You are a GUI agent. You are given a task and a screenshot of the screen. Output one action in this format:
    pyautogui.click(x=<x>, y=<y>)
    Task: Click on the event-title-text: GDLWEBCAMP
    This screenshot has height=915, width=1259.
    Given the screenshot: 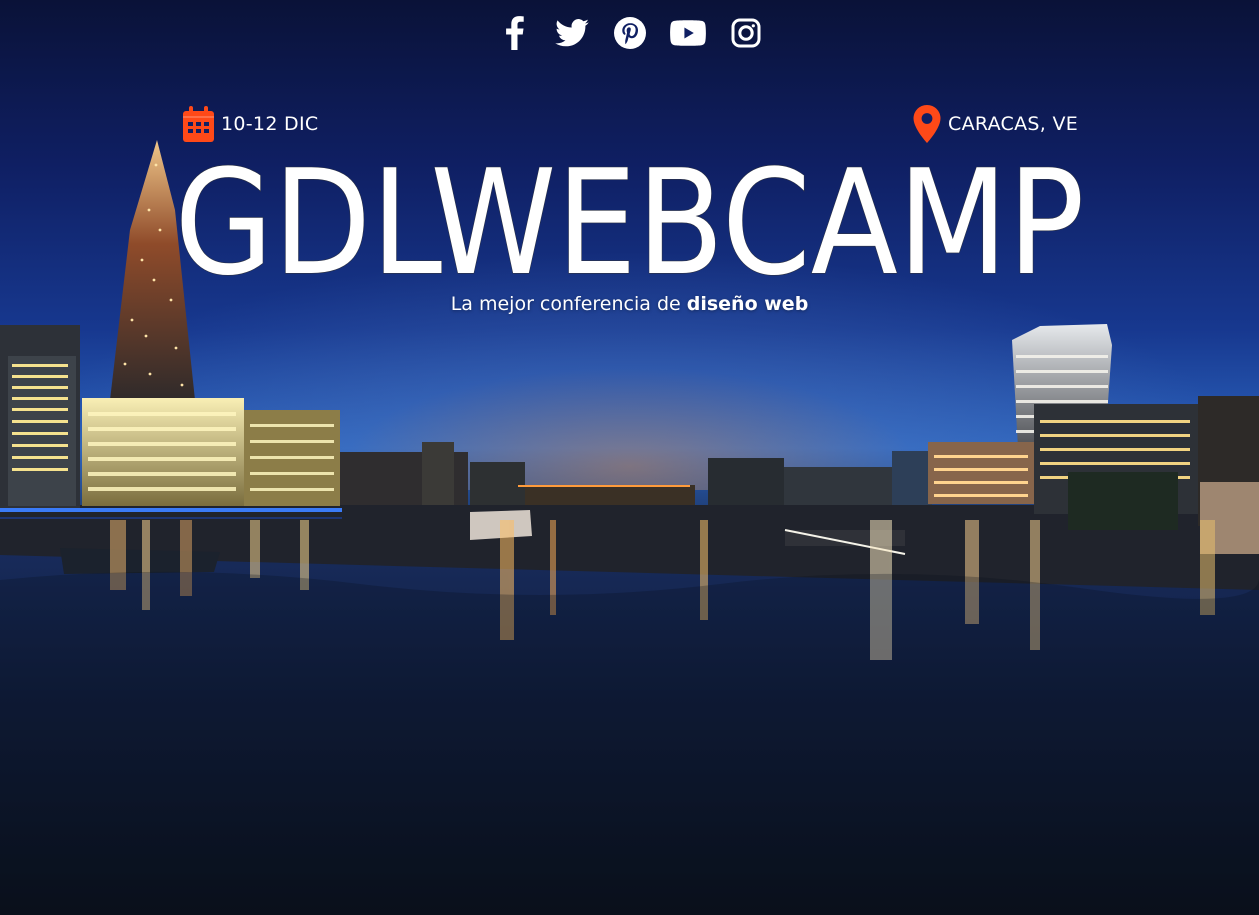 What is the action you would take?
    pyautogui.click(x=630, y=226)
    